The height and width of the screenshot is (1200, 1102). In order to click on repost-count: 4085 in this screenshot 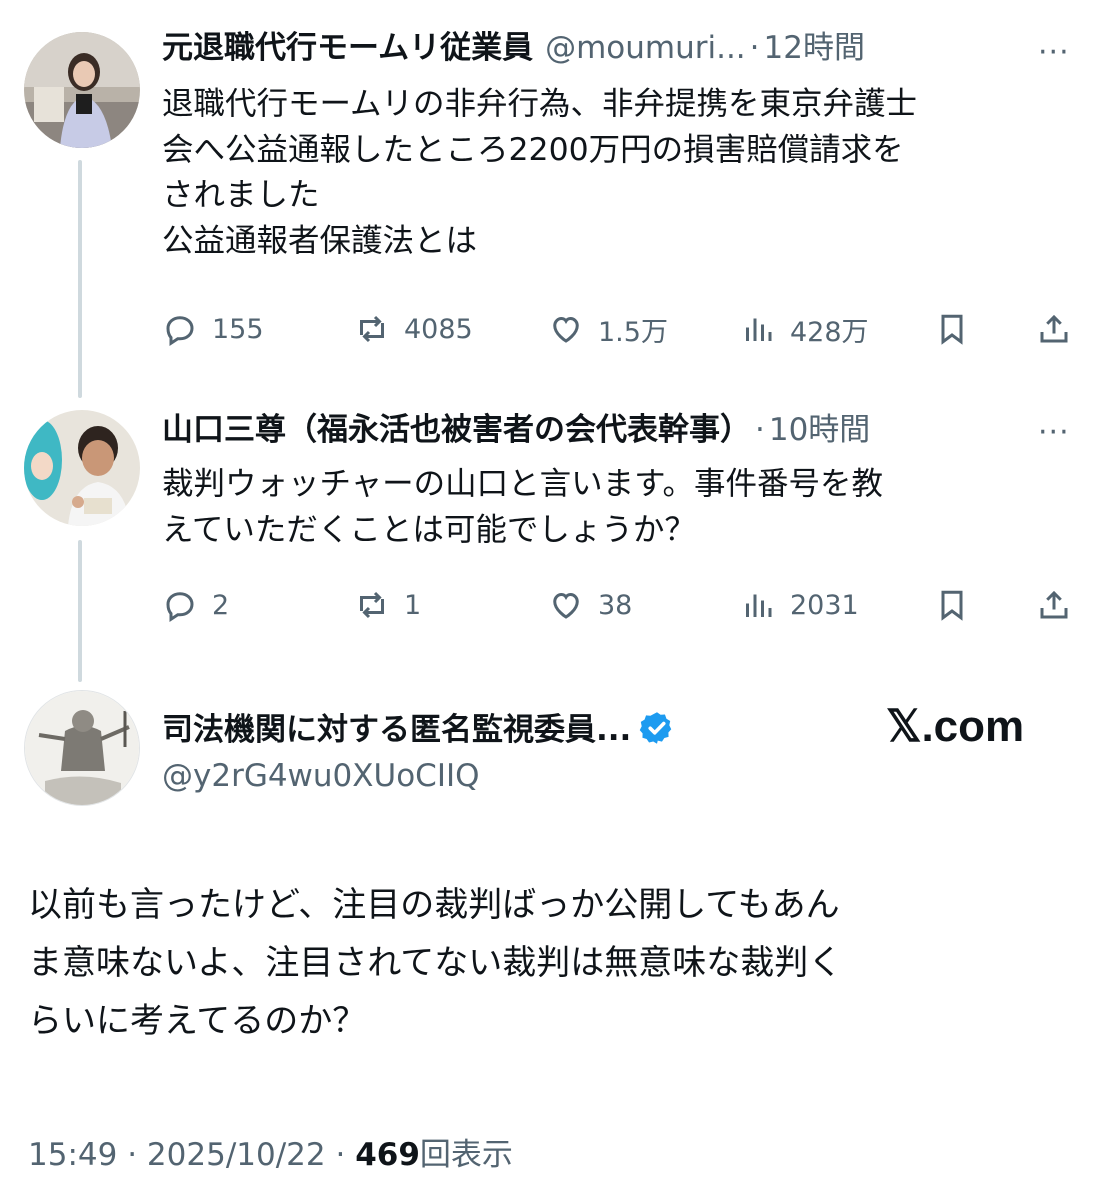, I will do `click(438, 329)`.